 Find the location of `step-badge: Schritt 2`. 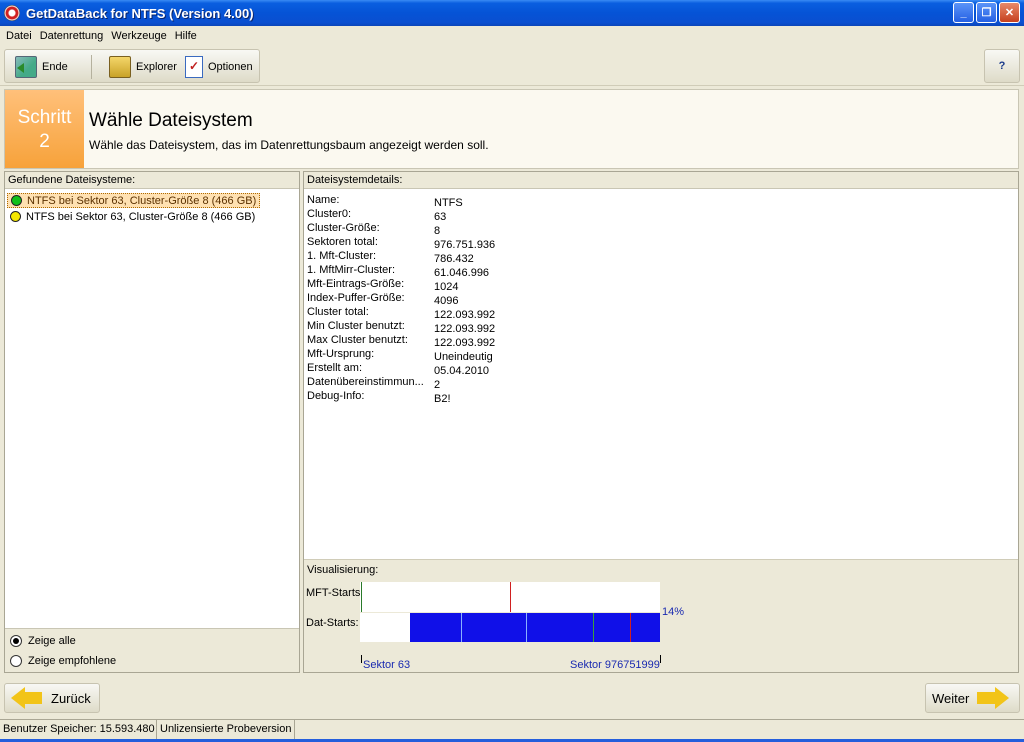

step-badge: Schritt 2 is located at coordinates (44, 129).